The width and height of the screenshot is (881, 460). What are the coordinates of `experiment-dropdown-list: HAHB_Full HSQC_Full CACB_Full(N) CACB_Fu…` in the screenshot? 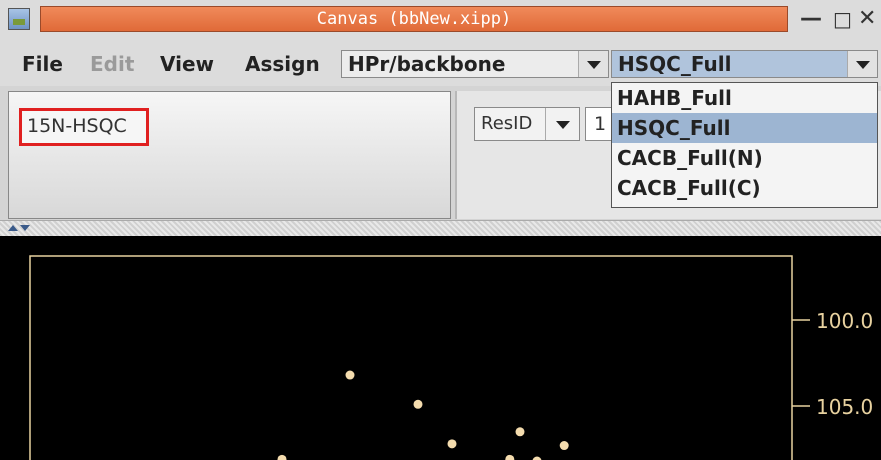 It's located at (744, 145).